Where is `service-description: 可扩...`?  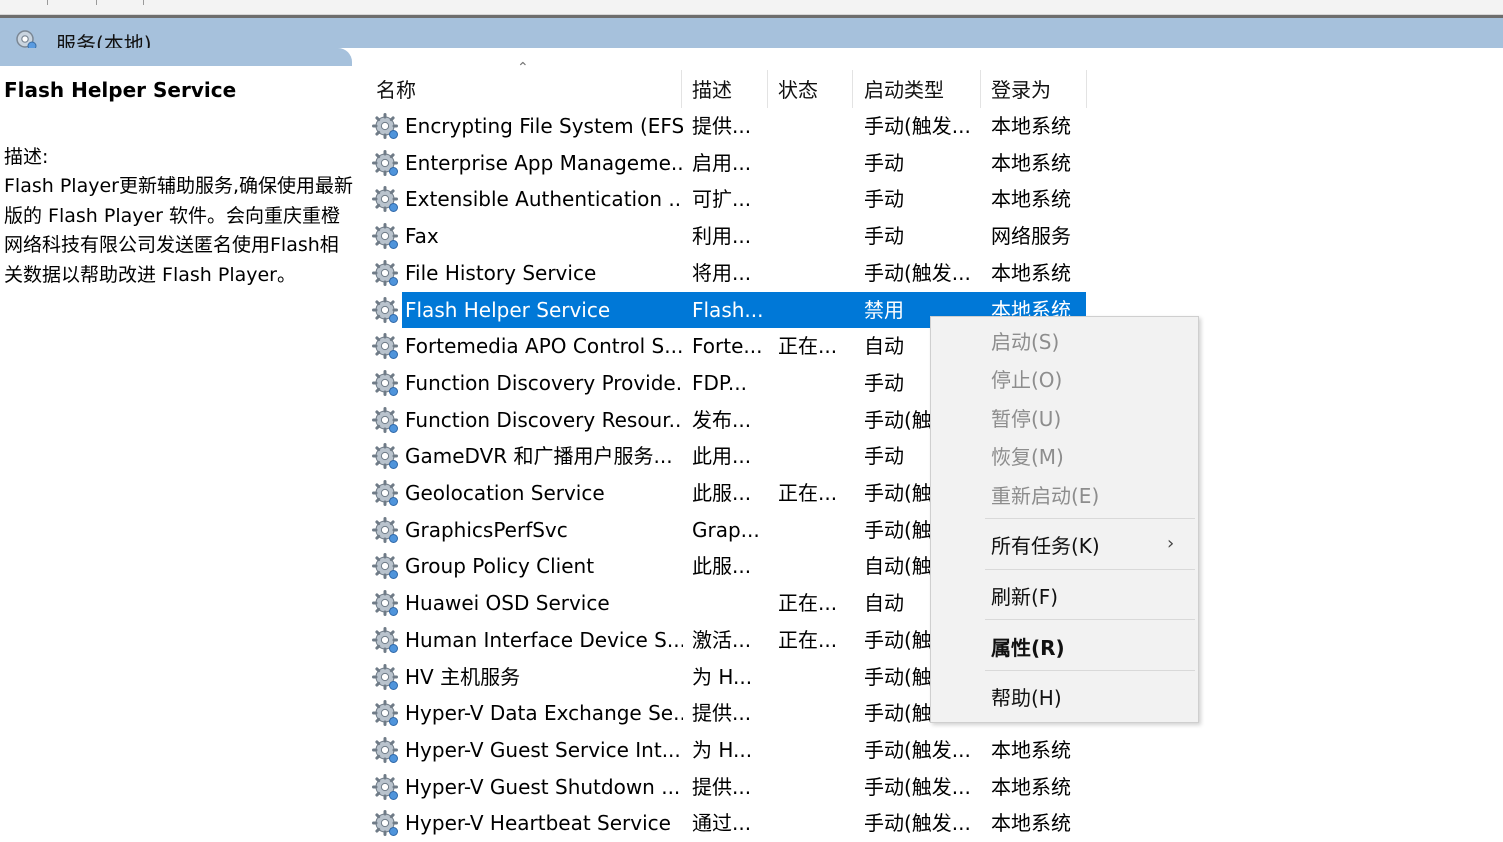 service-description: 可扩... is located at coordinates (722, 199).